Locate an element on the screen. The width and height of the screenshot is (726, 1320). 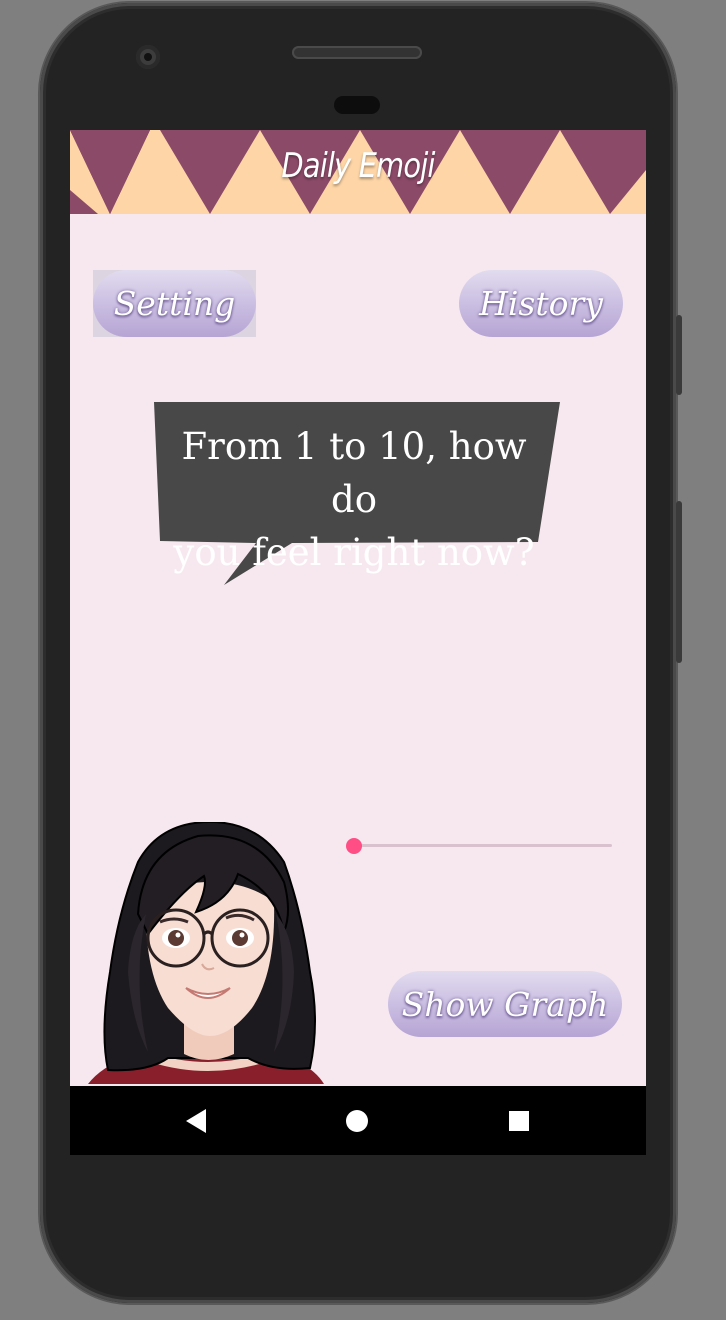
mood-question-line-2: you feel right now? is located at coordinates (354, 552).